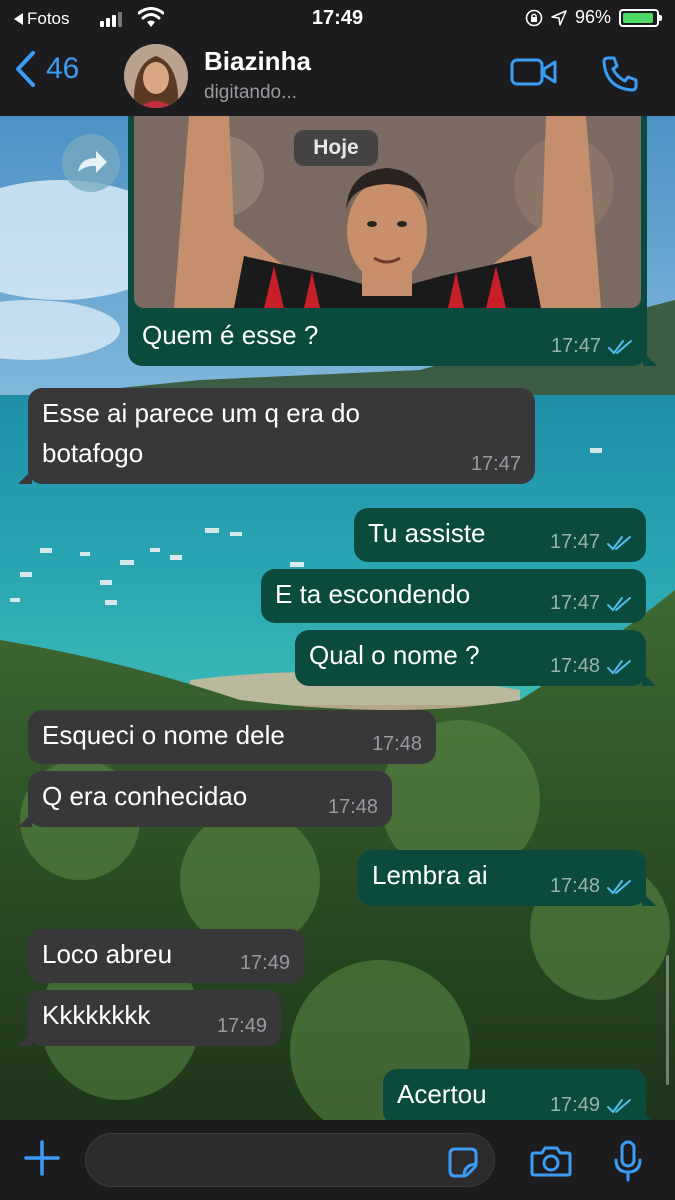 The width and height of the screenshot is (675, 1200). What do you see at coordinates (373, 594) in the screenshot?
I see `message-text: E ta escondendo` at bounding box center [373, 594].